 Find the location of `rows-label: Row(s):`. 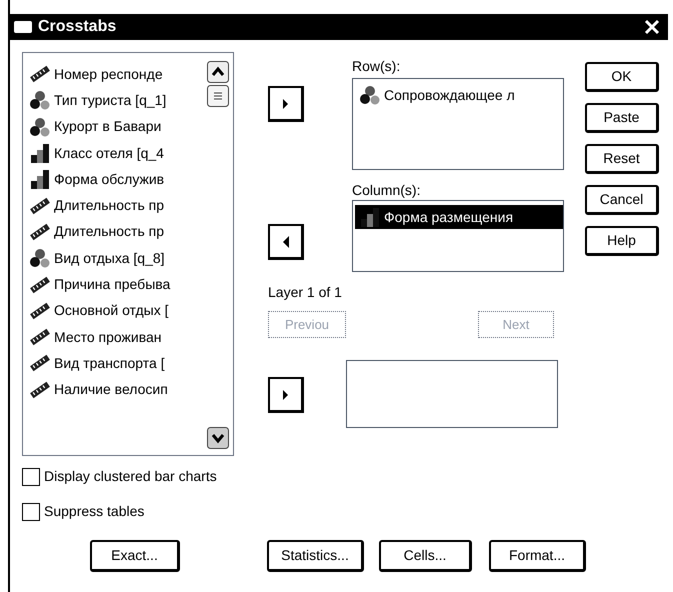

rows-label: Row(s): is located at coordinates (377, 65).